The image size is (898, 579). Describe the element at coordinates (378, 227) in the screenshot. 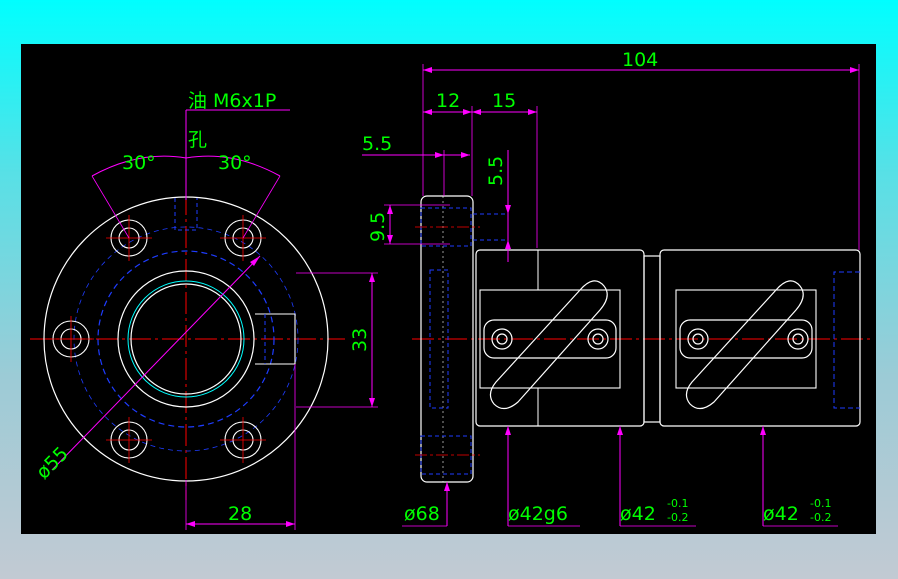

I see `dim-9-5-label: 9.5` at that location.